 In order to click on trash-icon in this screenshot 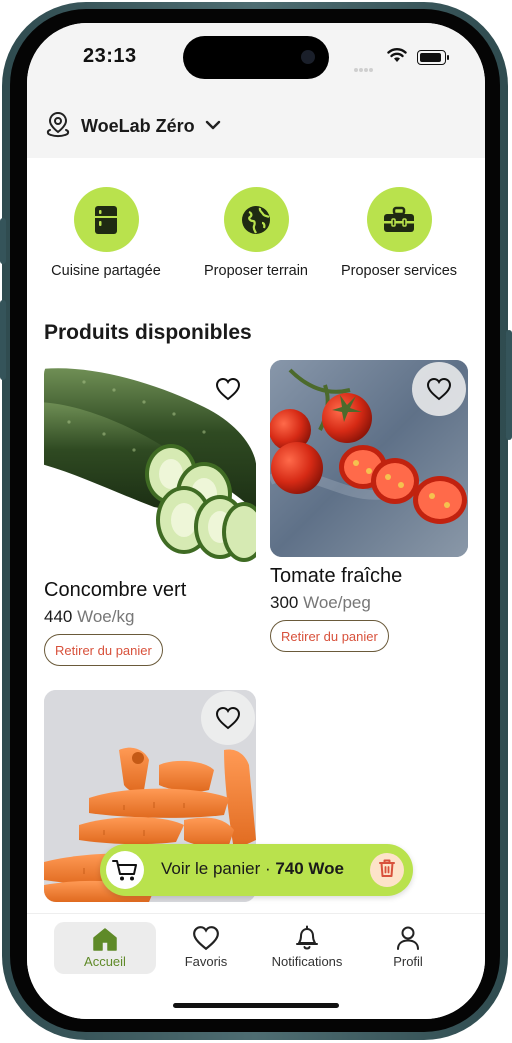, I will do `click(387, 870)`.